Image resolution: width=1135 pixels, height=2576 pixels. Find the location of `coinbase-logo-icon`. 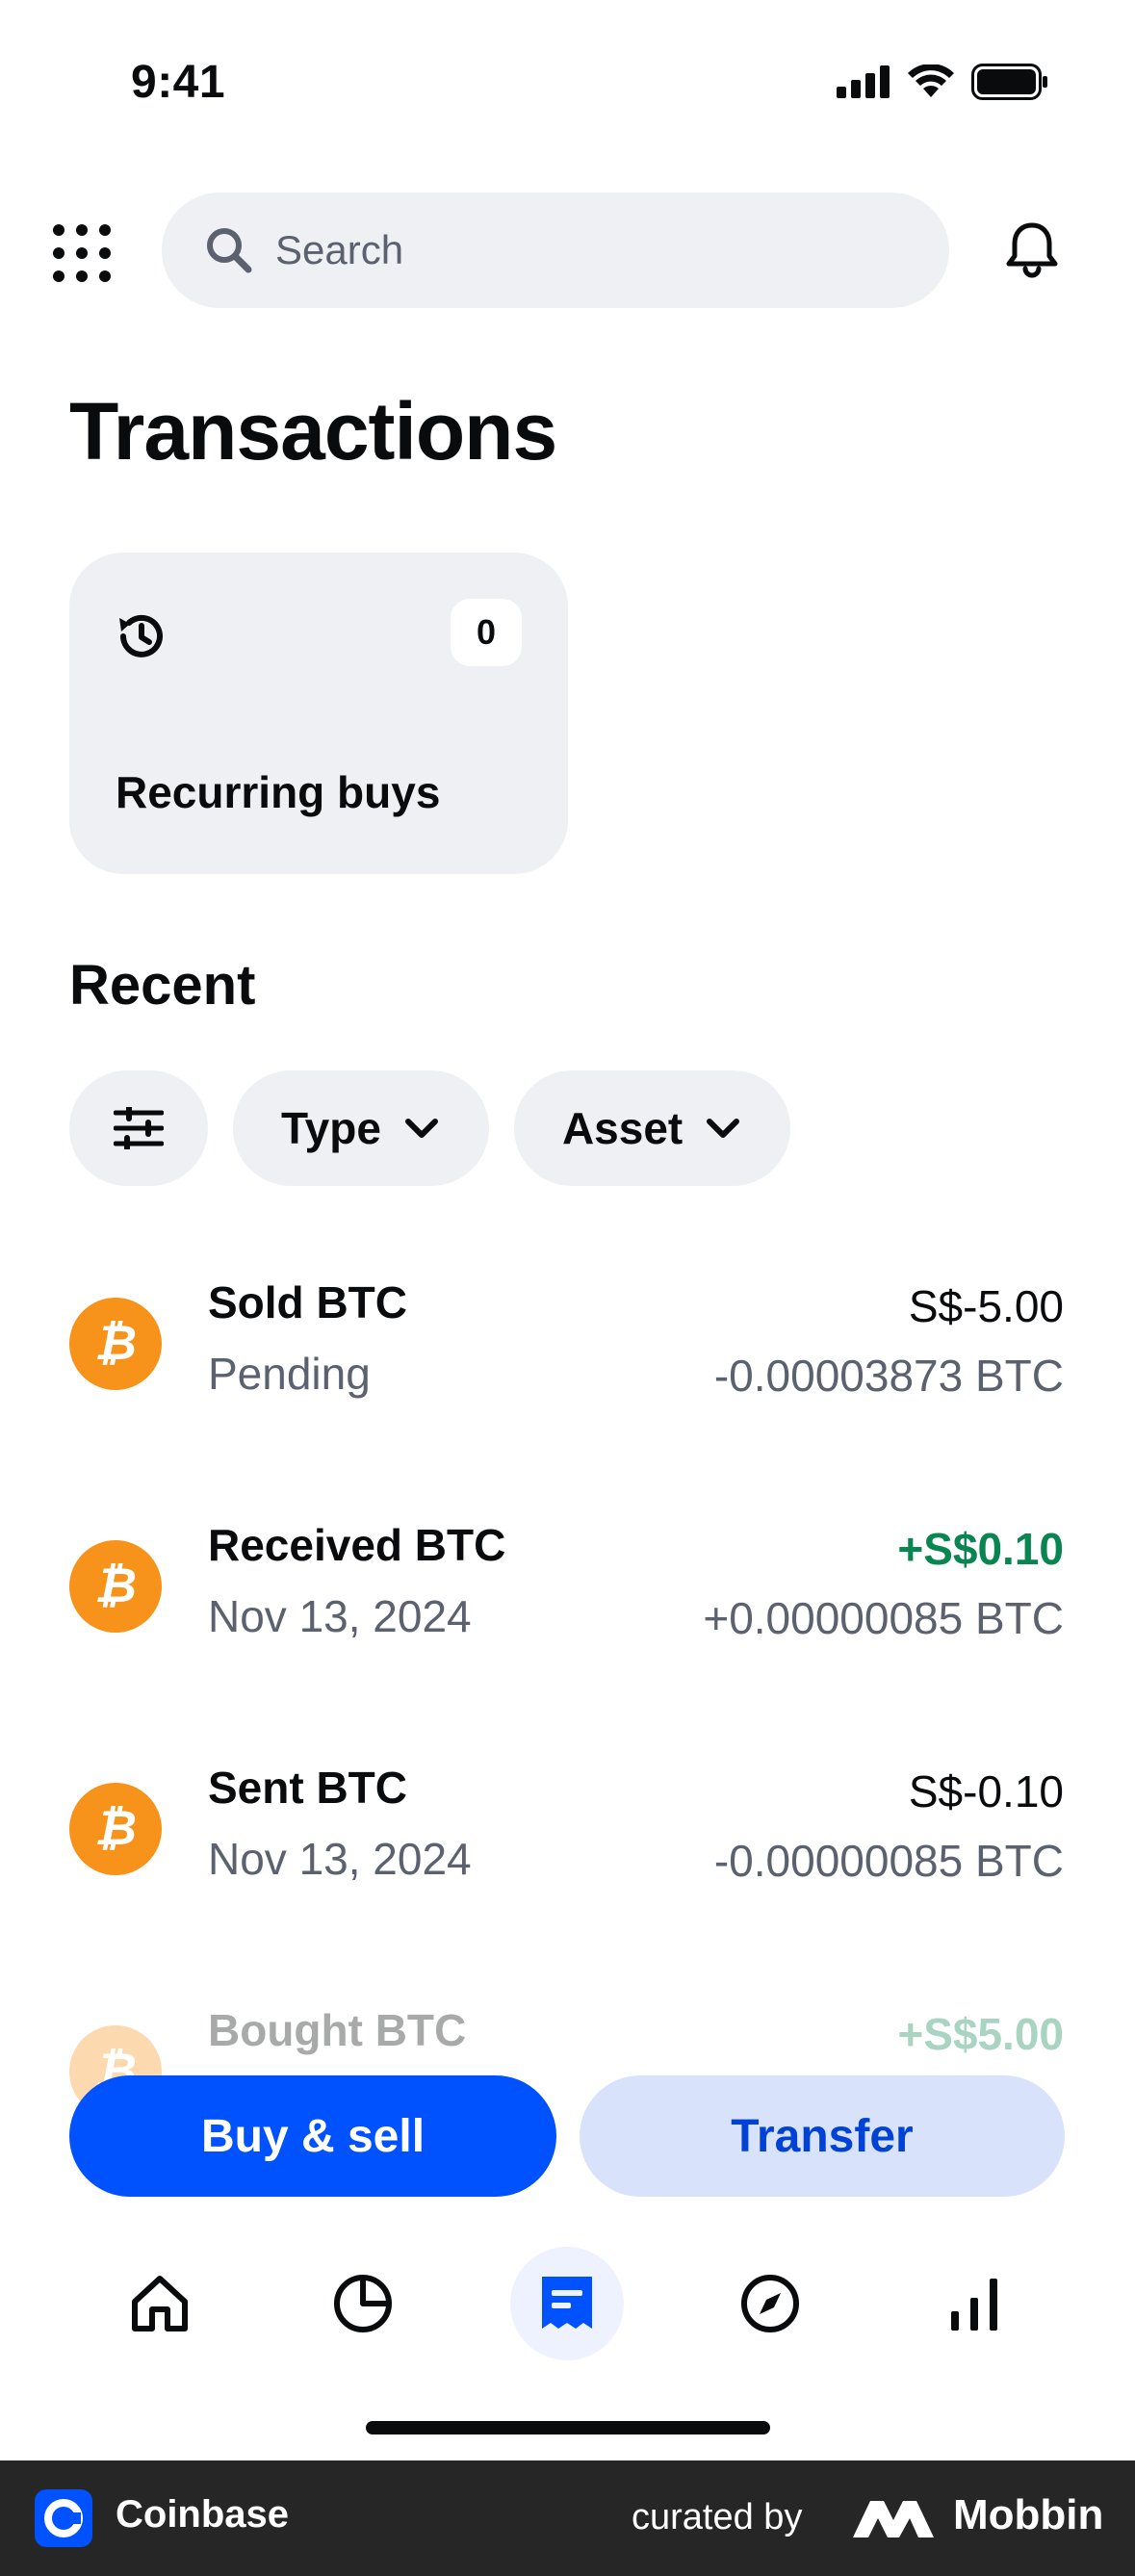

coinbase-logo-icon is located at coordinates (63, 2518).